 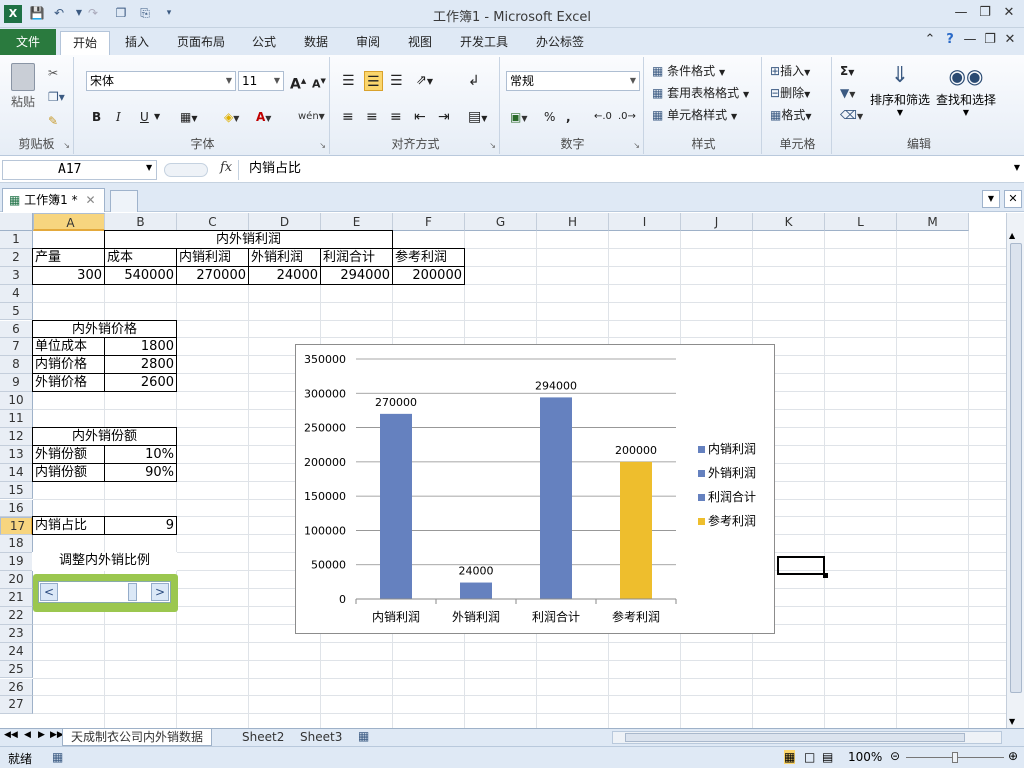 What do you see at coordinates (790, 93) in the screenshot?
I see `delete-cells-button: ⊟删除▼` at bounding box center [790, 93].